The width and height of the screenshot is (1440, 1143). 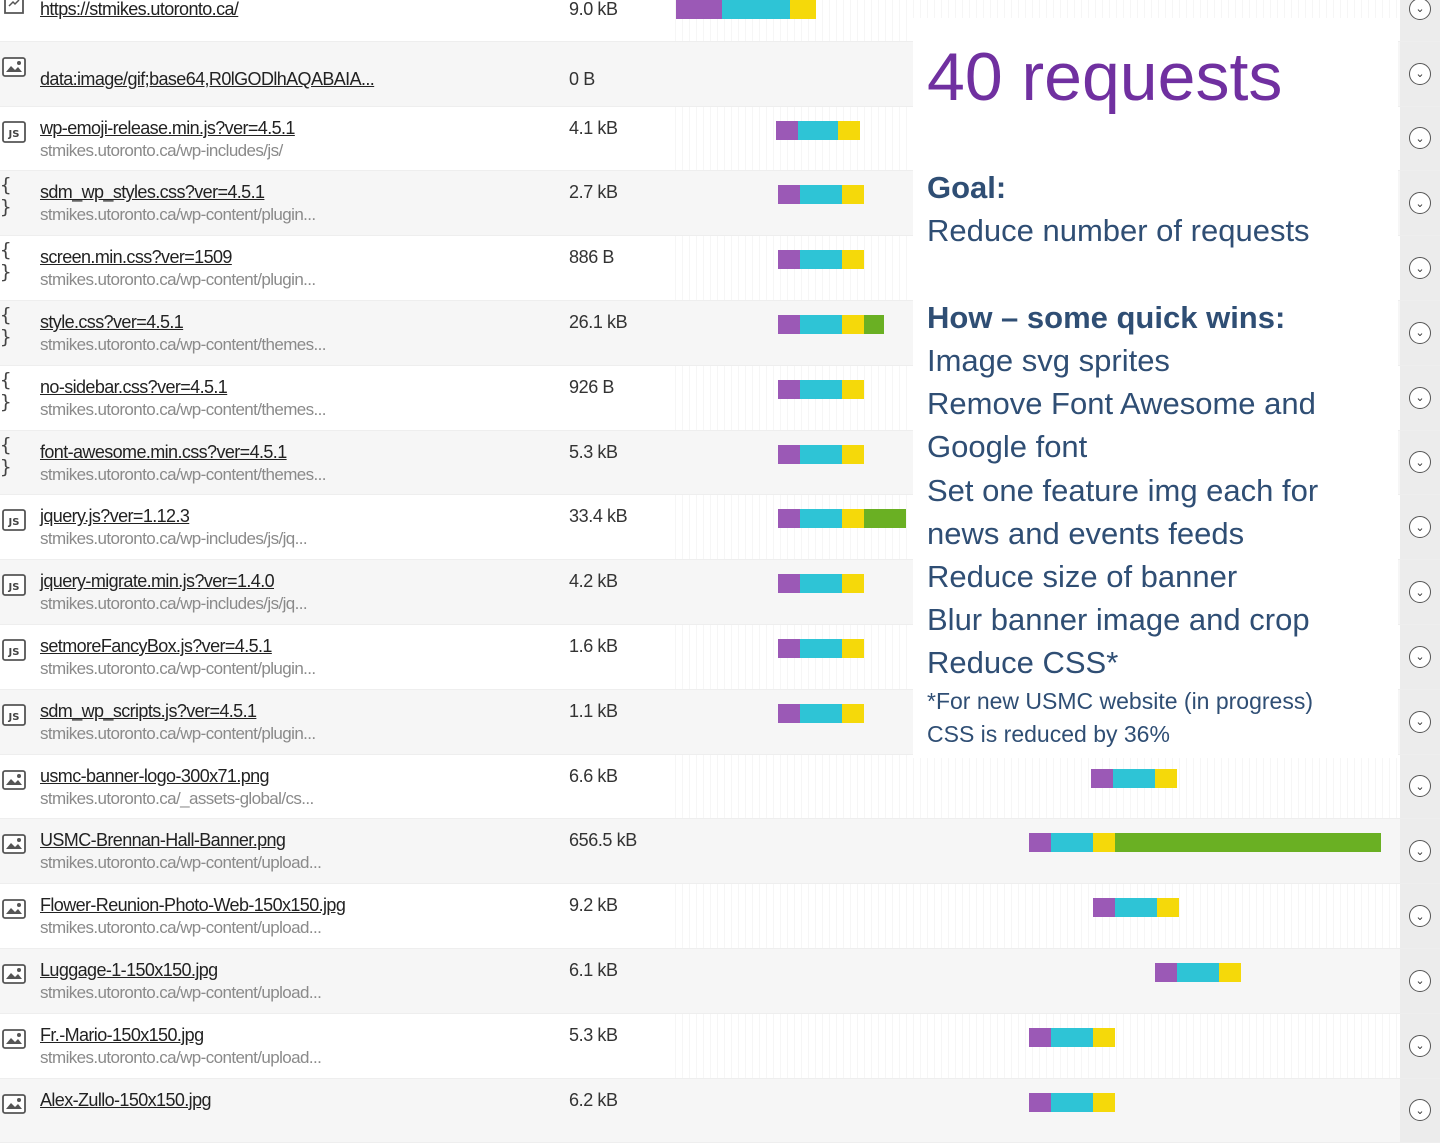 I want to click on request-name-link: jquery.js?ver=1.12.3, so click(x=115, y=516).